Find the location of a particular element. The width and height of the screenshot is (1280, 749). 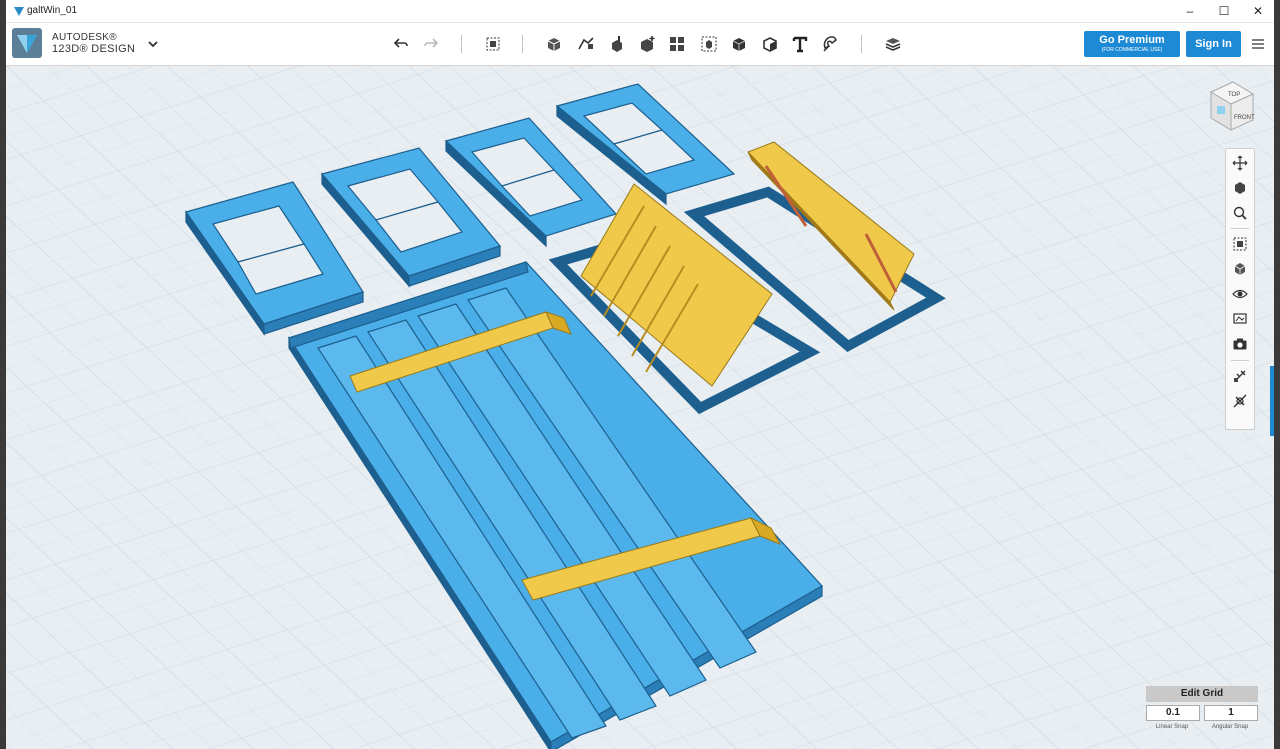

snap-tool-icon is located at coordinates (1240, 376).